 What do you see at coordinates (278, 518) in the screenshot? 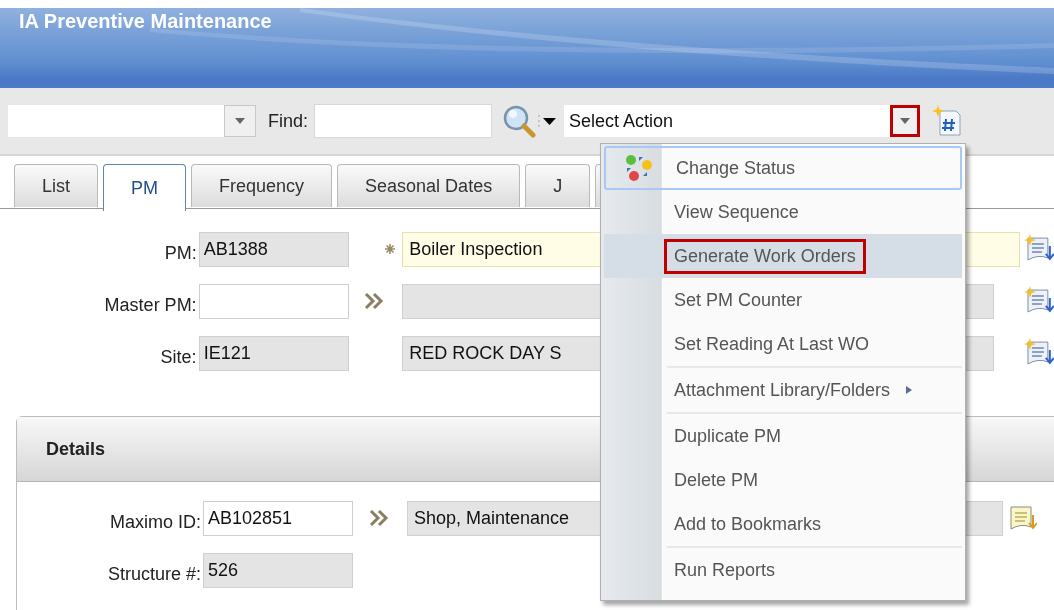
I see `input-field: AB102851` at bounding box center [278, 518].